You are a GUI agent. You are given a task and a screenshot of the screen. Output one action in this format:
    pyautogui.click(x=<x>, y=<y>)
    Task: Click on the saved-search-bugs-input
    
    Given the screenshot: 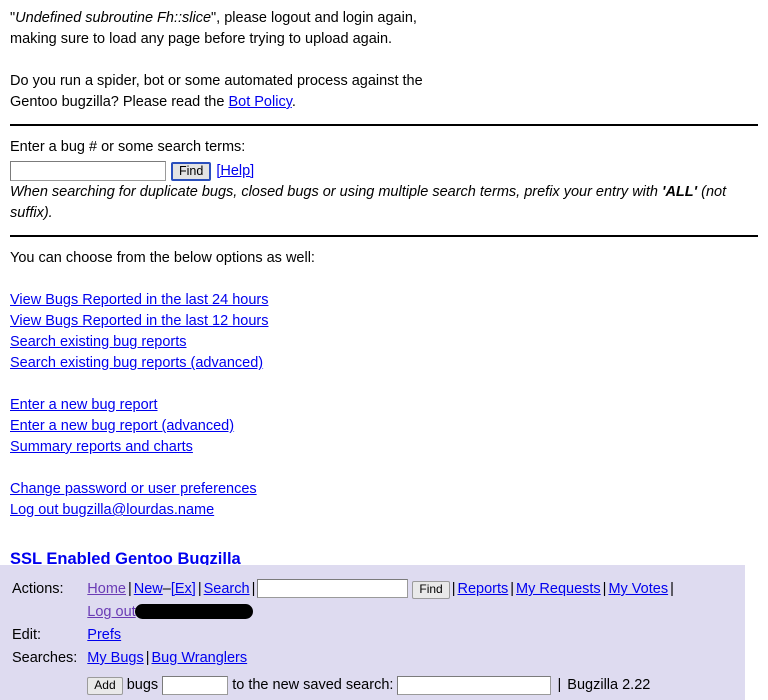 What is the action you would take?
    pyautogui.click(x=195, y=685)
    